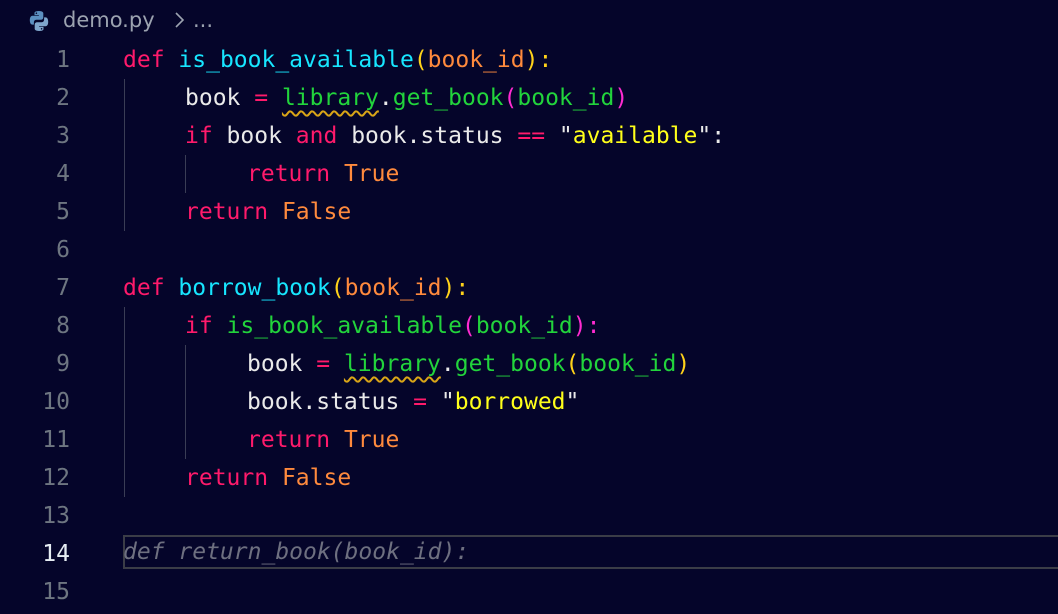 This screenshot has height=614, width=1058. I want to click on code-line-6: 6, so click(529, 250).